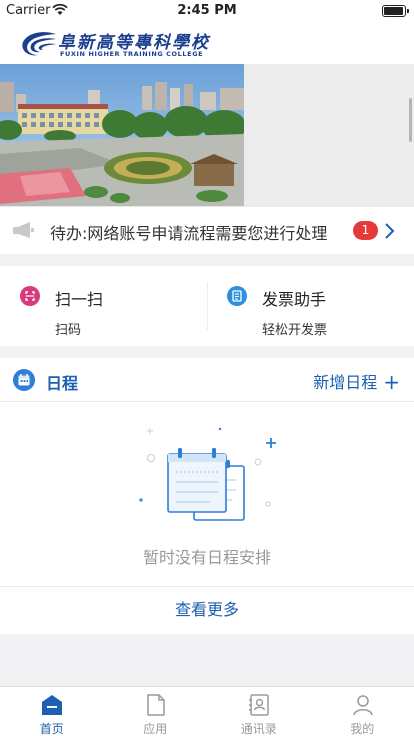 This screenshot has width=414, height=736. What do you see at coordinates (52, 707) in the screenshot?
I see `home-icon` at bounding box center [52, 707].